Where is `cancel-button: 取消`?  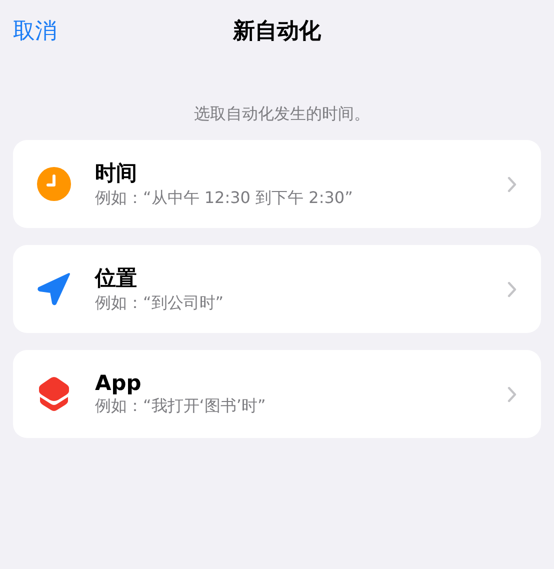 cancel-button: 取消 is located at coordinates (35, 31).